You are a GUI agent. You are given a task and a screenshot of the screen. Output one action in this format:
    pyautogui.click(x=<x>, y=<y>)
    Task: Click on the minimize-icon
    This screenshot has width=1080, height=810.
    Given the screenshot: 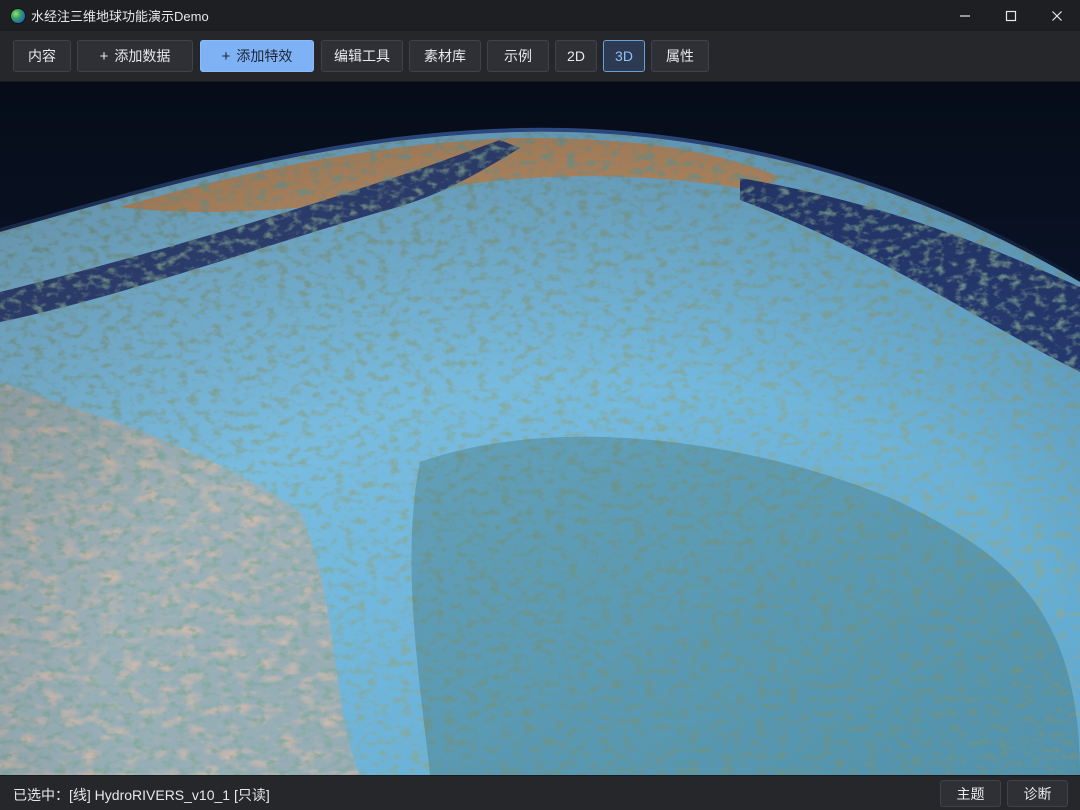 What is the action you would take?
    pyautogui.click(x=965, y=15)
    